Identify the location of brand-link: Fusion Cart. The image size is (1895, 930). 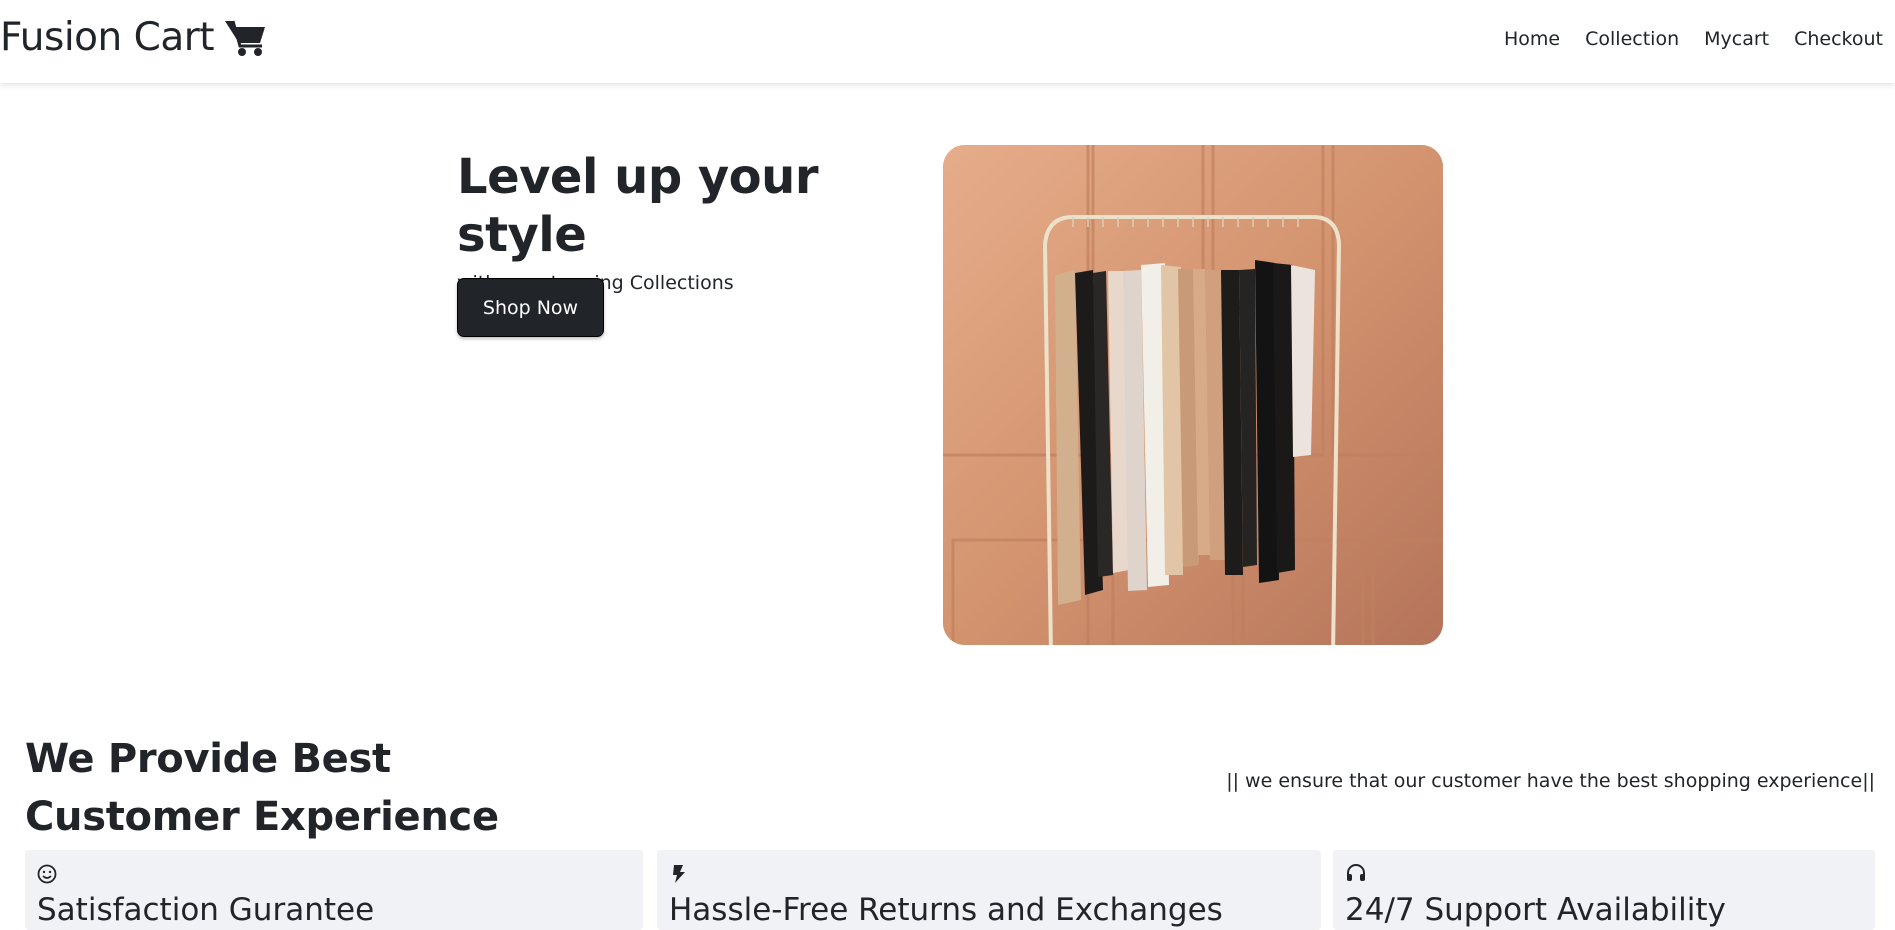
(134, 37).